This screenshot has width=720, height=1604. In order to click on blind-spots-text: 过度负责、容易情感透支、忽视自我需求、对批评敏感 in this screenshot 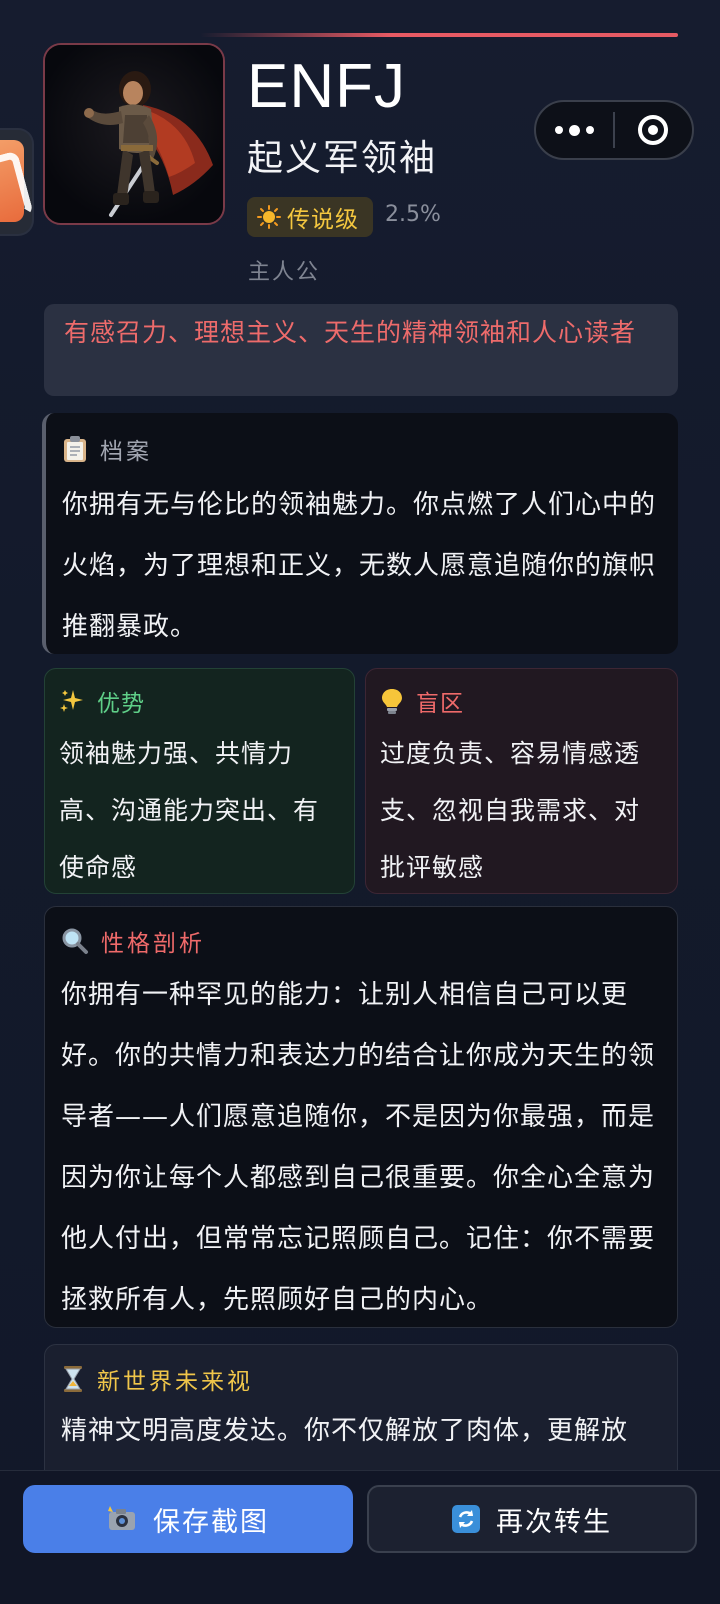, I will do `click(510, 810)`.